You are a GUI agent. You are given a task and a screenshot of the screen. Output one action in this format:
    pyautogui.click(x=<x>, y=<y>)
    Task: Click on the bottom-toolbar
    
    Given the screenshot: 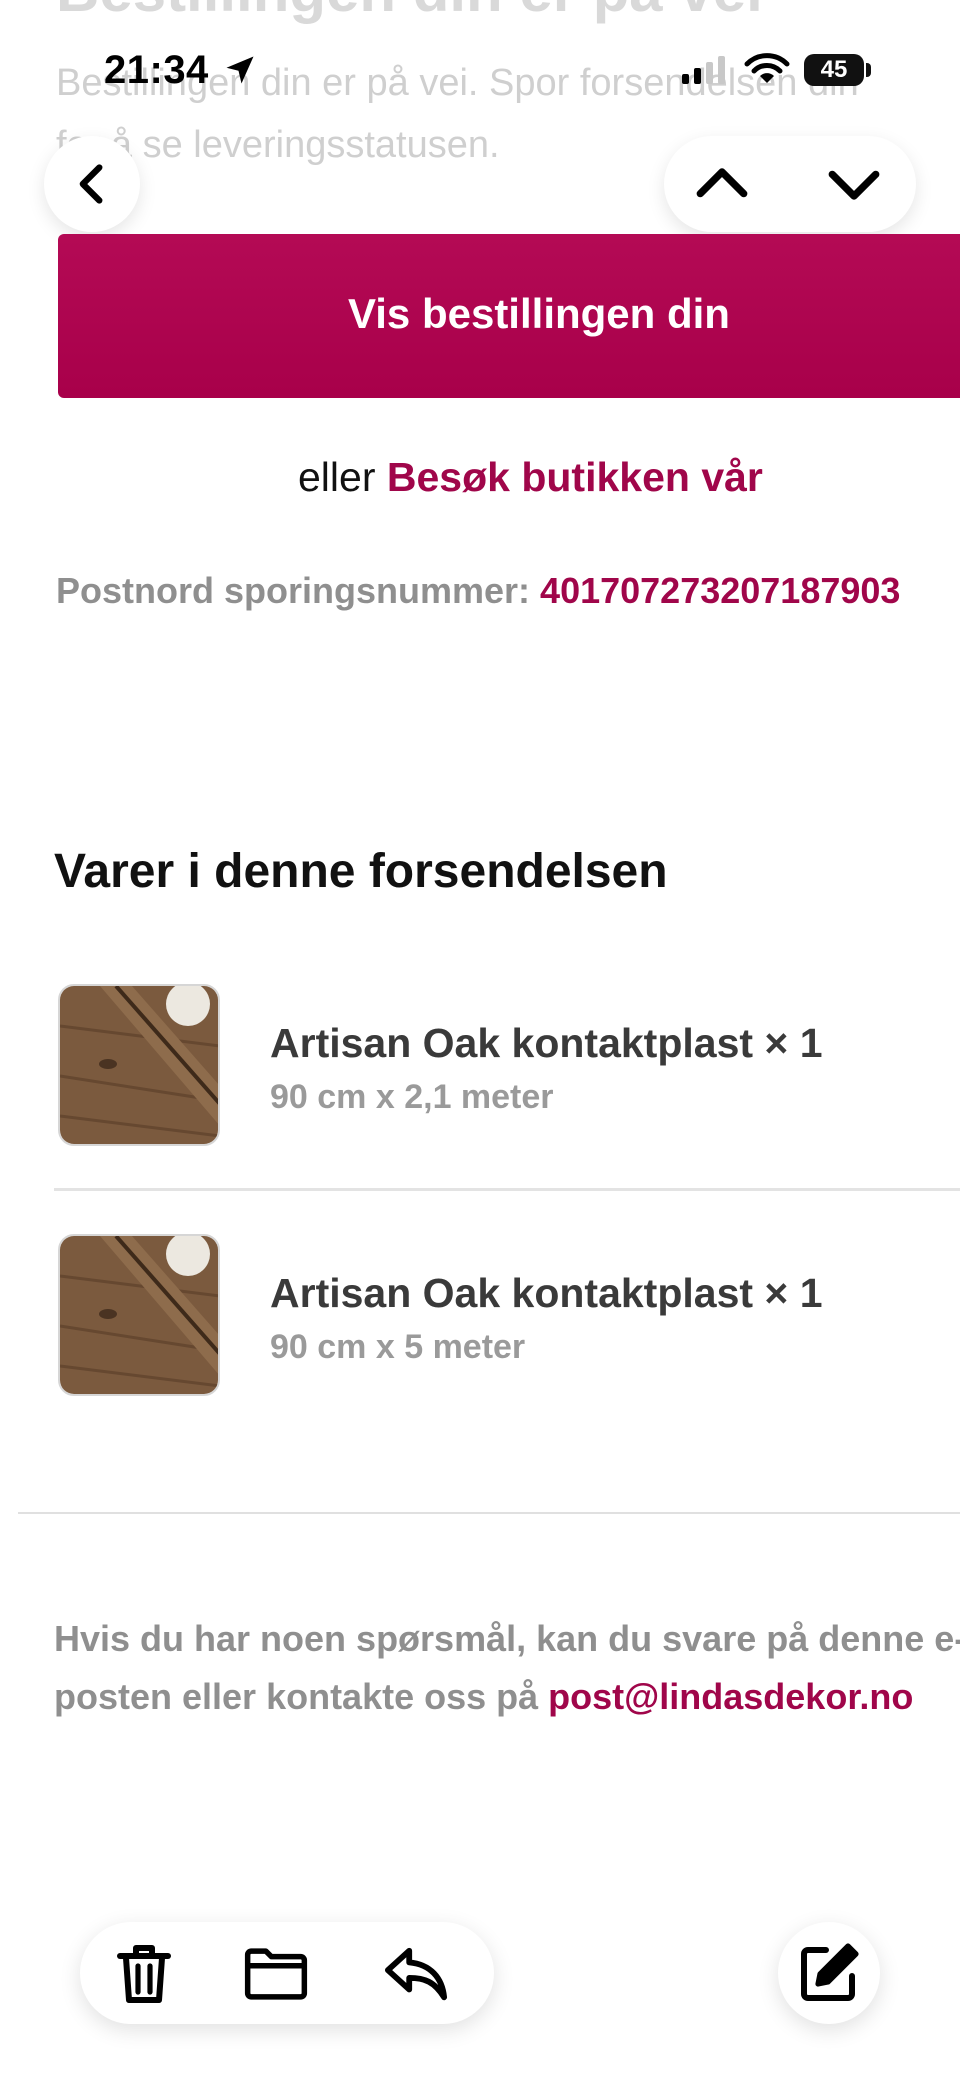 What is the action you would take?
    pyautogui.click(x=287, y=1973)
    